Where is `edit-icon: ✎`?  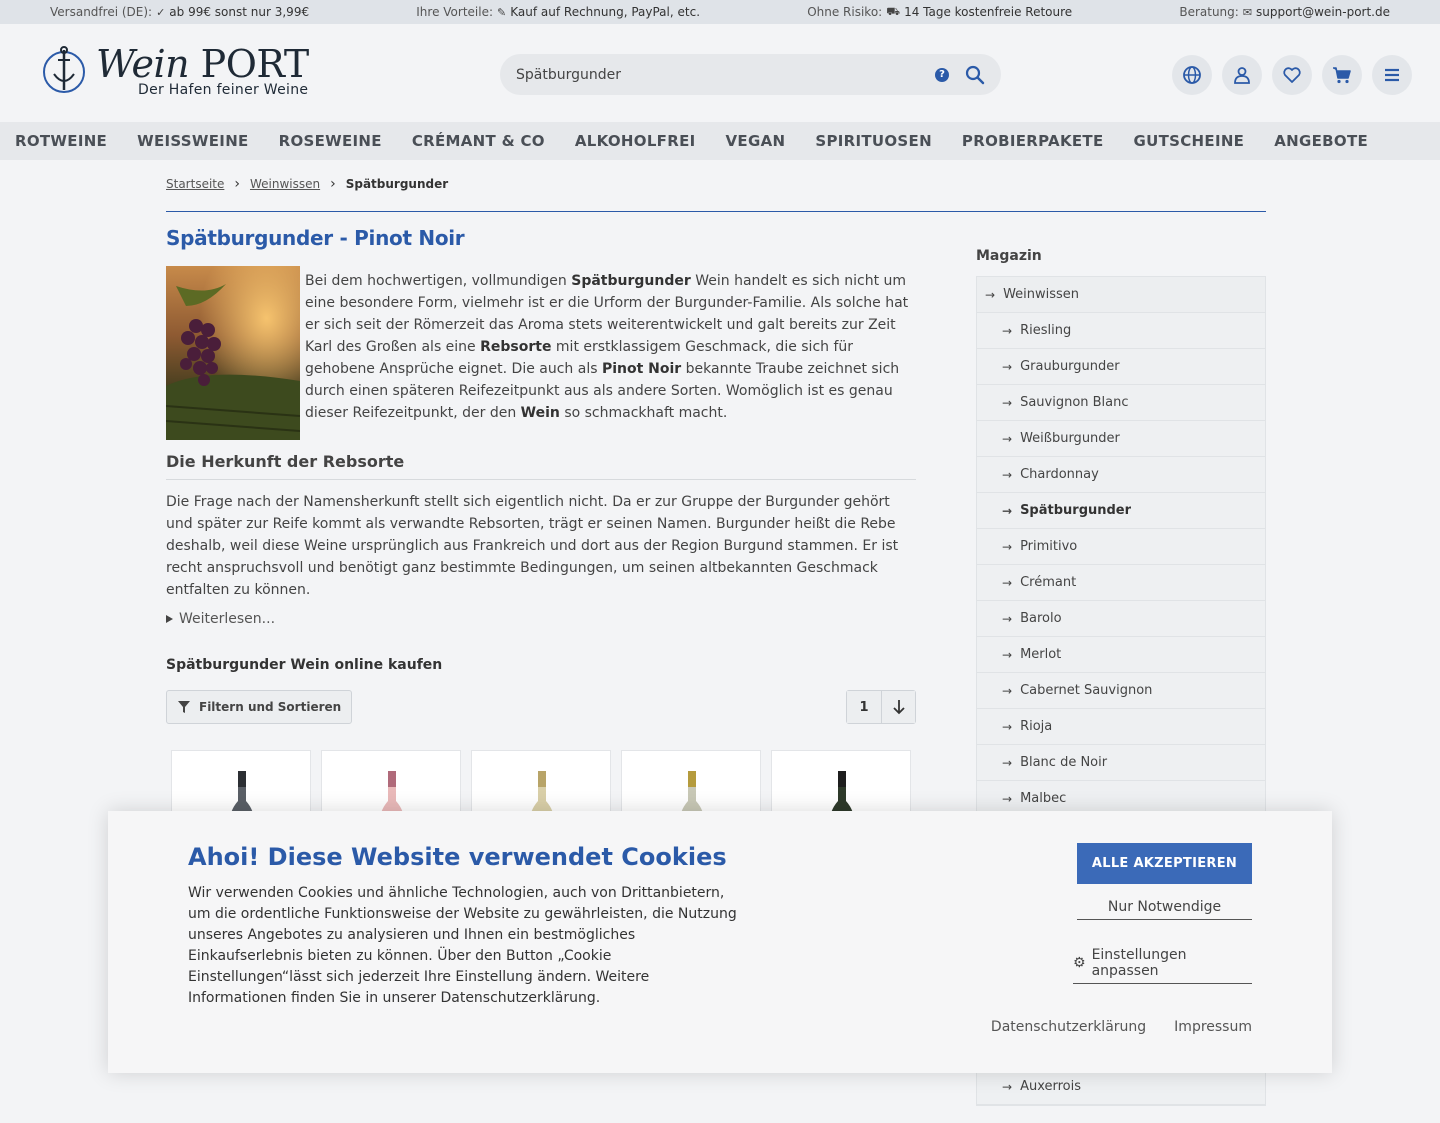
edit-icon: ✎ is located at coordinates (502, 12).